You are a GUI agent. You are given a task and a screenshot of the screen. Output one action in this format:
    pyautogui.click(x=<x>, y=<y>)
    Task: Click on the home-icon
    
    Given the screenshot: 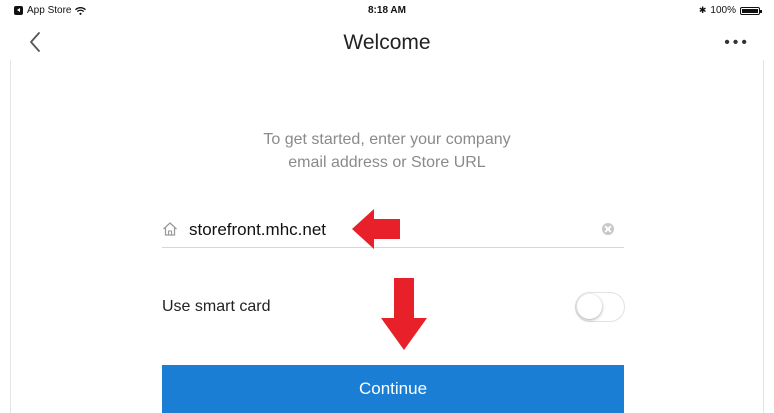 What is the action you would take?
    pyautogui.click(x=170, y=231)
    